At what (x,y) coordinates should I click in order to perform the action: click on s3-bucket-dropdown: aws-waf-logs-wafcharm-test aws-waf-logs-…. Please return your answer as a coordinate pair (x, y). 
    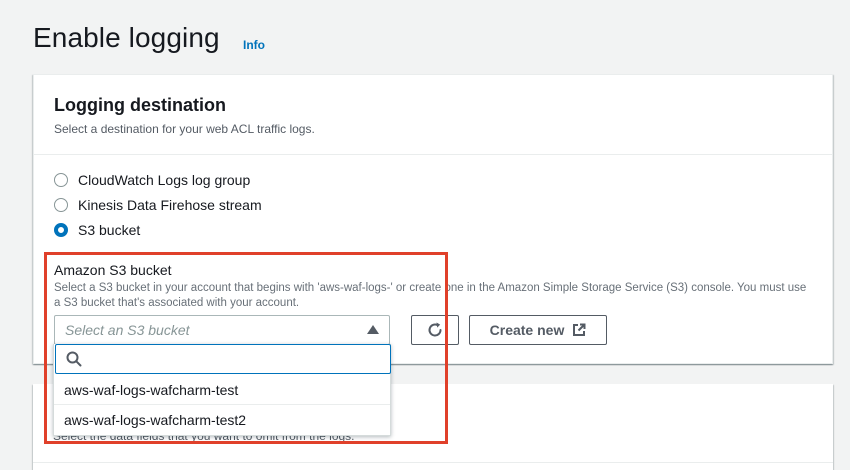
    Looking at the image, I should click on (222, 390).